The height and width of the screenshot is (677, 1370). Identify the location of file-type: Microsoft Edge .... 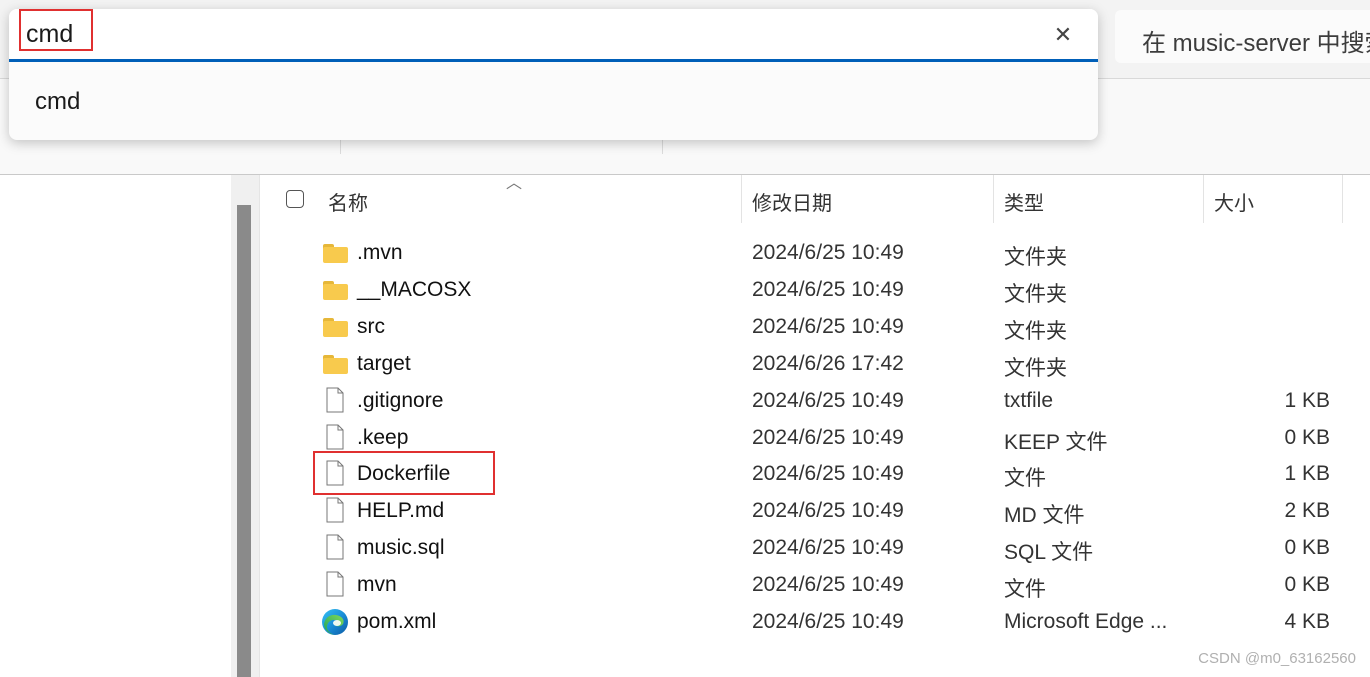
(1086, 621).